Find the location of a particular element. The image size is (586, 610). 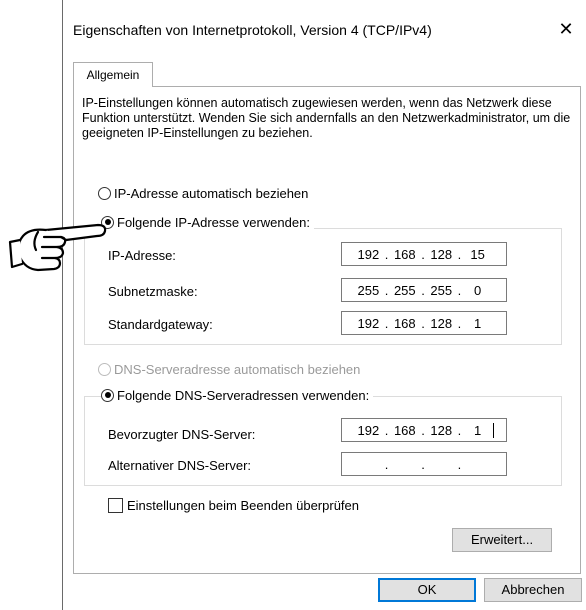

ip-address-label: IP-Adresse: is located at coordinates (142, 255).